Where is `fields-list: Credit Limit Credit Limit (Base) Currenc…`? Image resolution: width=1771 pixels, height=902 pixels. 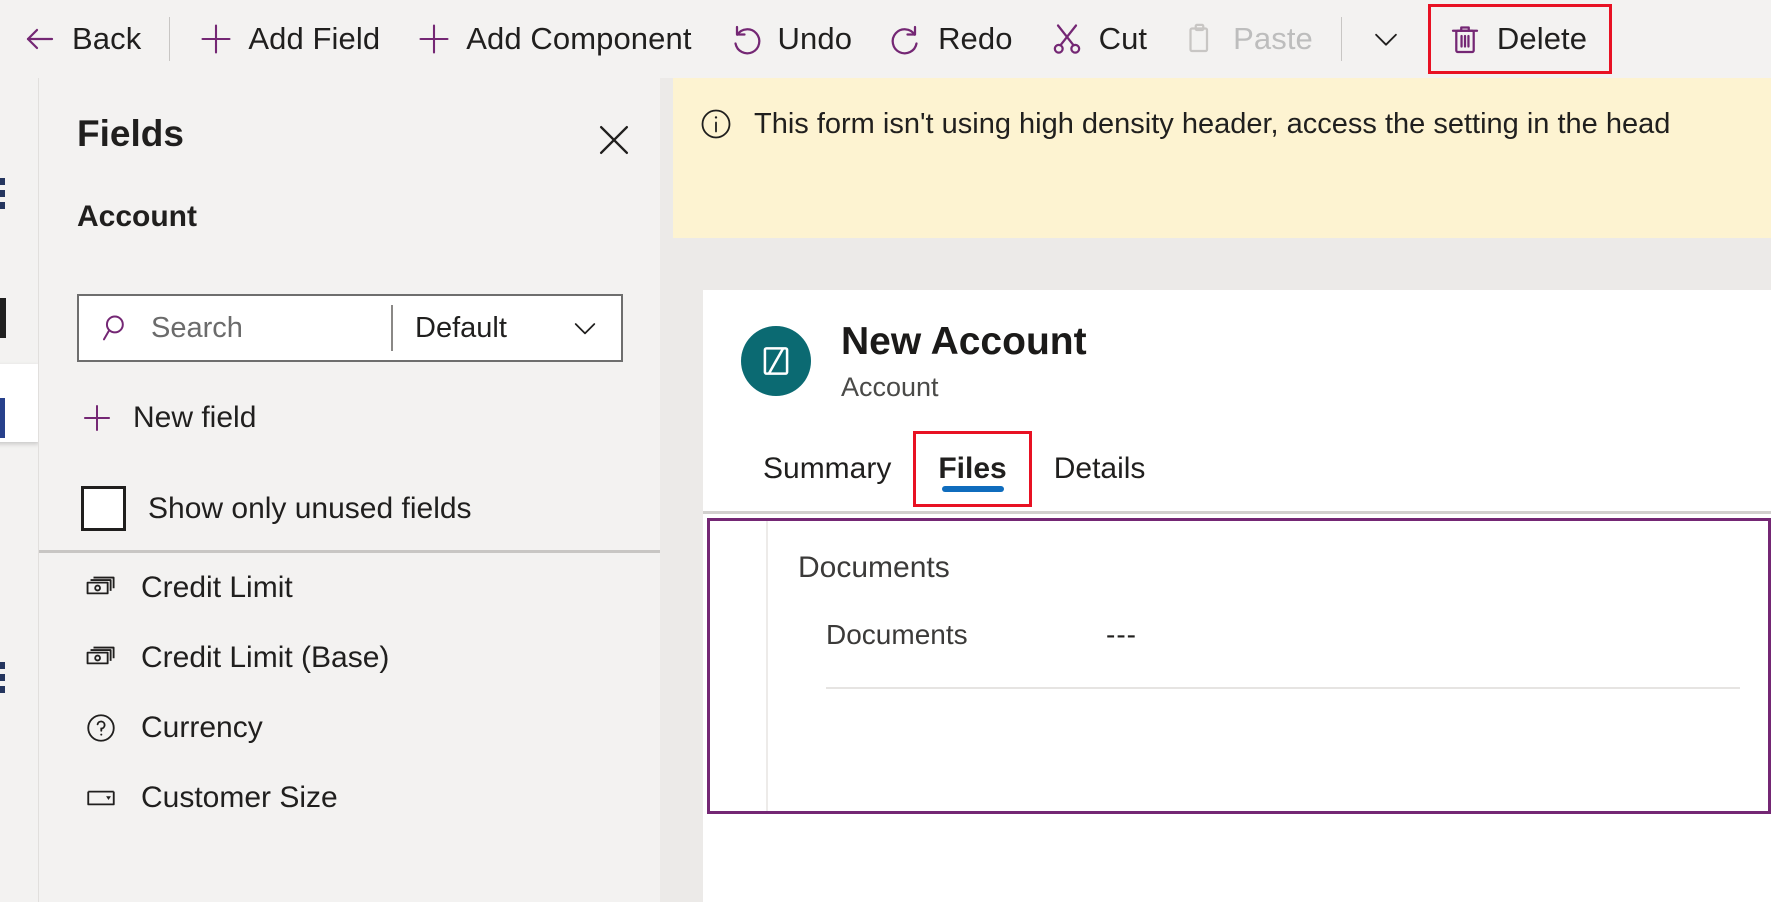 fields-list: Credit Limit Credit Limit (Base) Currenc… is located at coordinates (349, 727).